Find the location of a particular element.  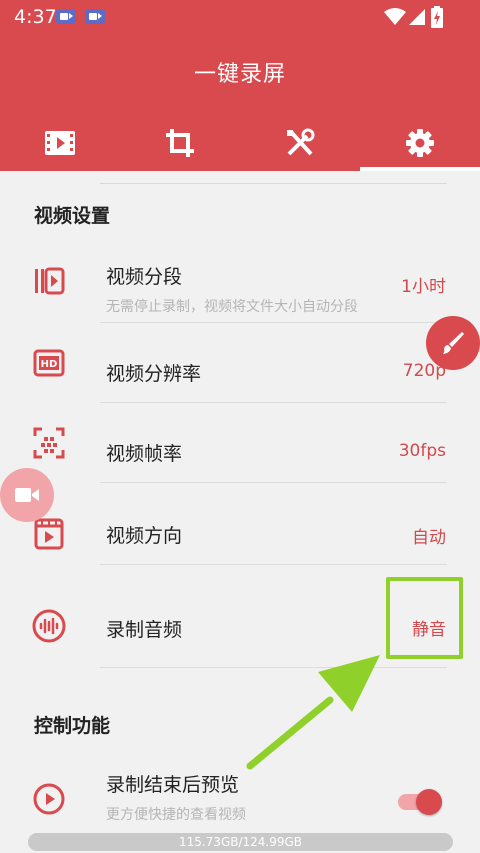

toggle-knob is located at coordinates (429, 802).